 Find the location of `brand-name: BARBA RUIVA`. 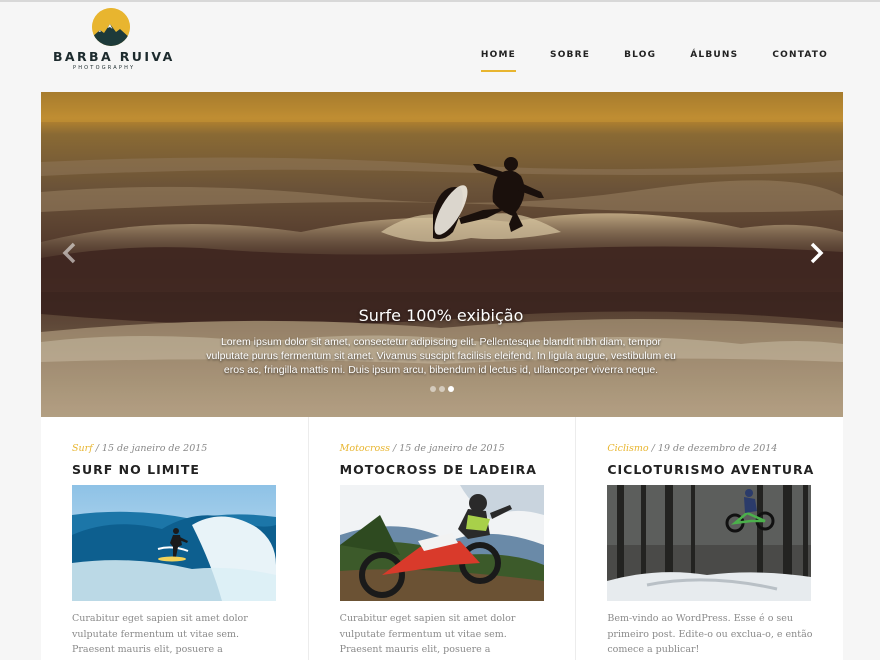

brand-name: BARBA RUIVA is located at coordinates (114, 56).